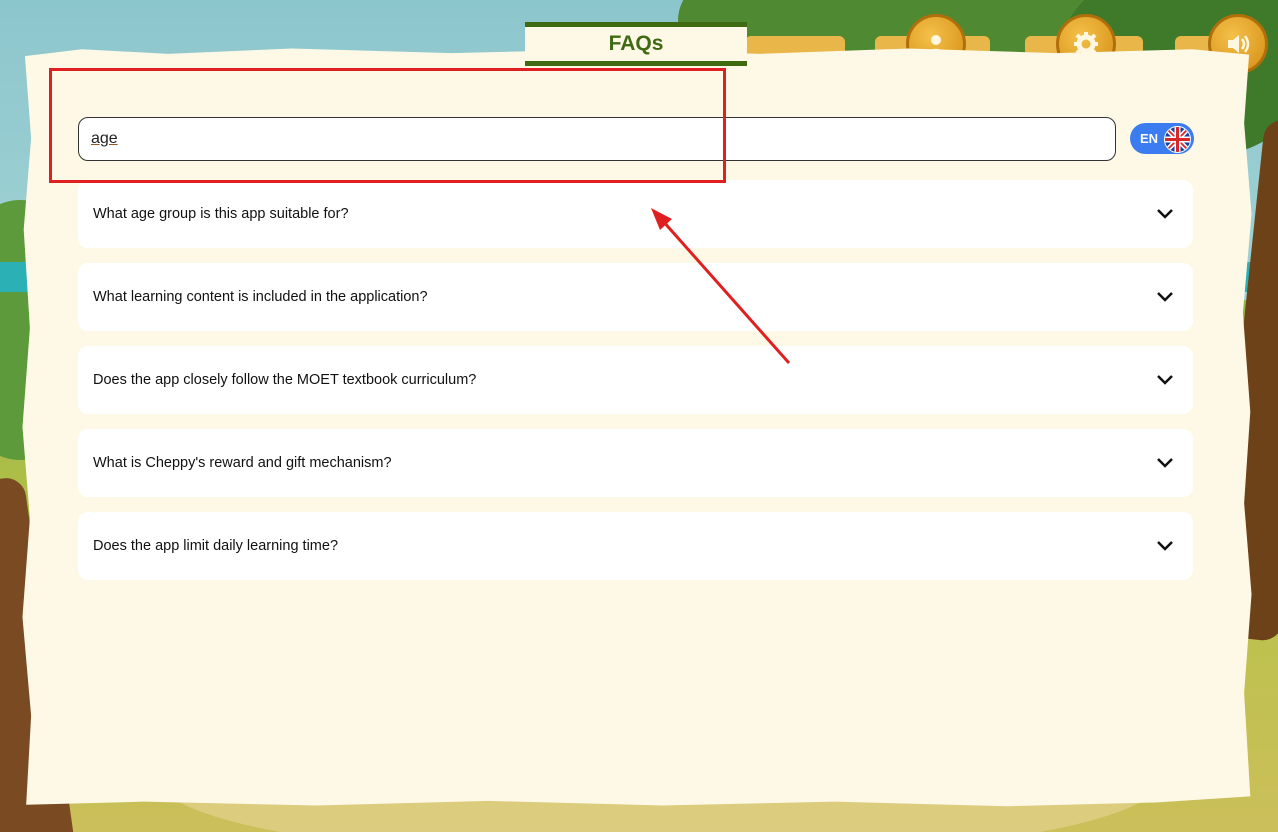  What do you see at coordinates (635, 546) in the screenshot?
I see `faq-item: Does the app limit daily learning time?` at bounding box center [635, 546].